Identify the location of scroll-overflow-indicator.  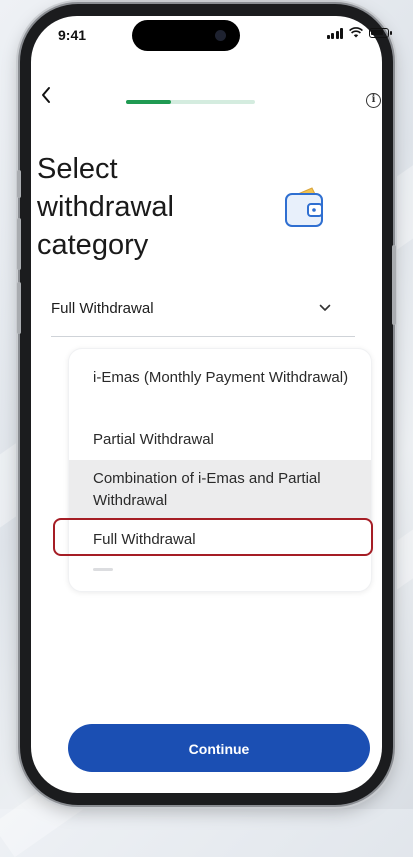
(103, 569).